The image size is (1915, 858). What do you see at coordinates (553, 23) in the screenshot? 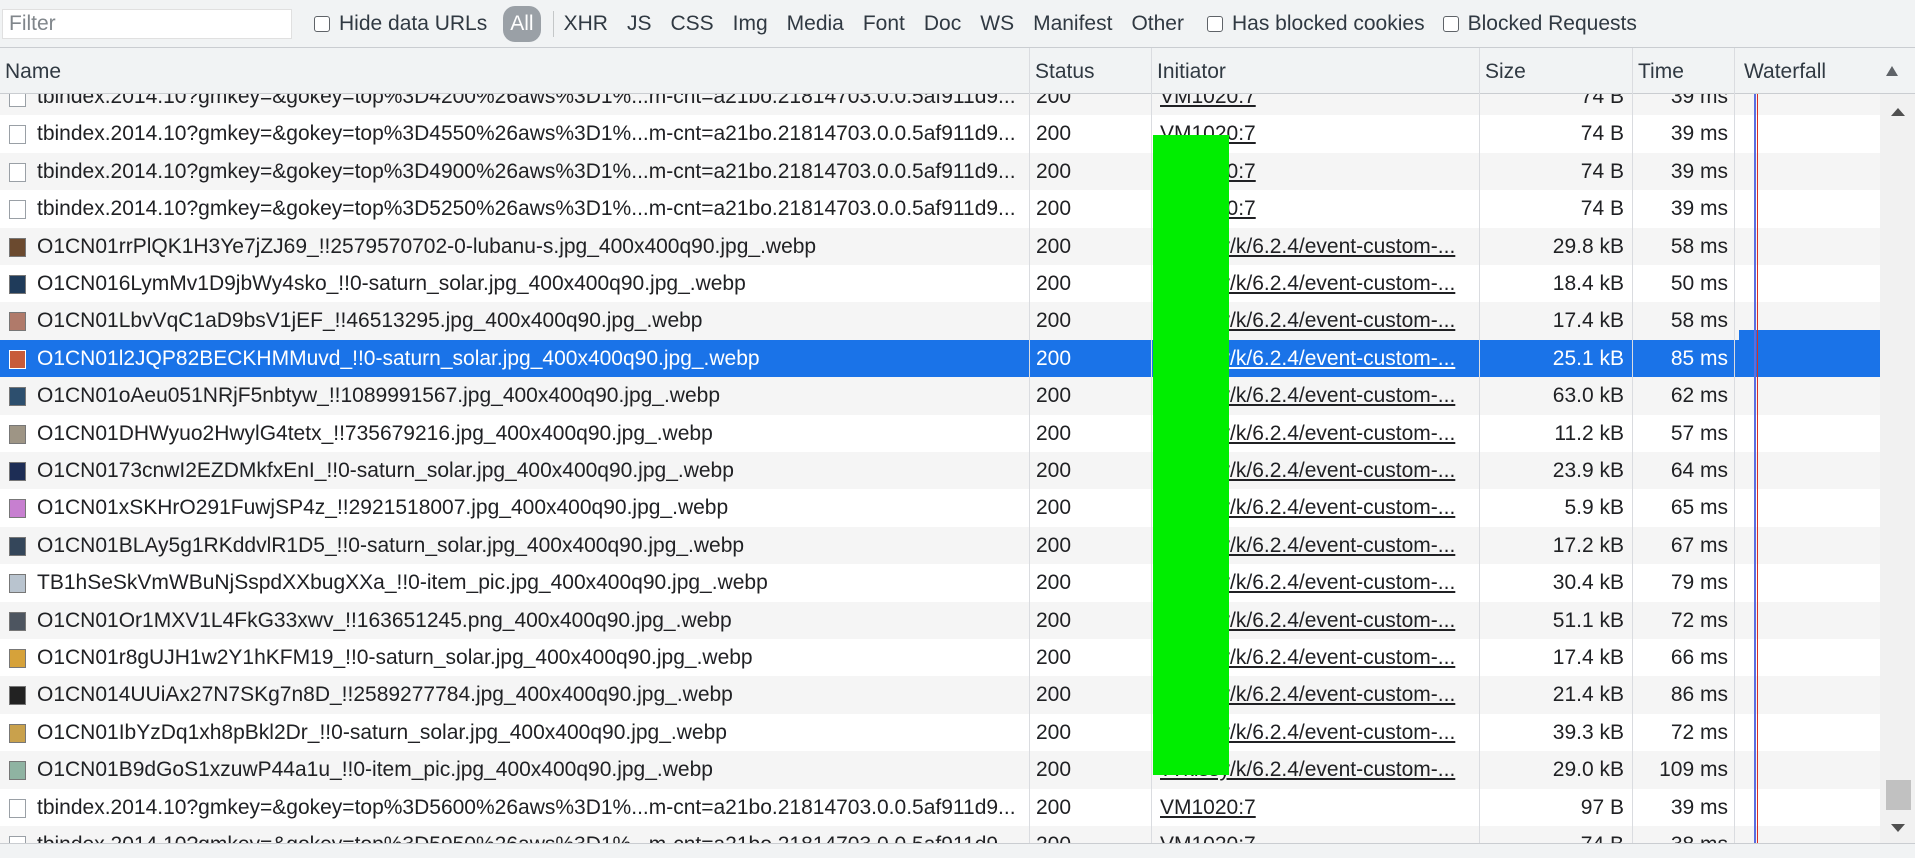
I see `toolbar-divider` at bounding box center [553, 23].